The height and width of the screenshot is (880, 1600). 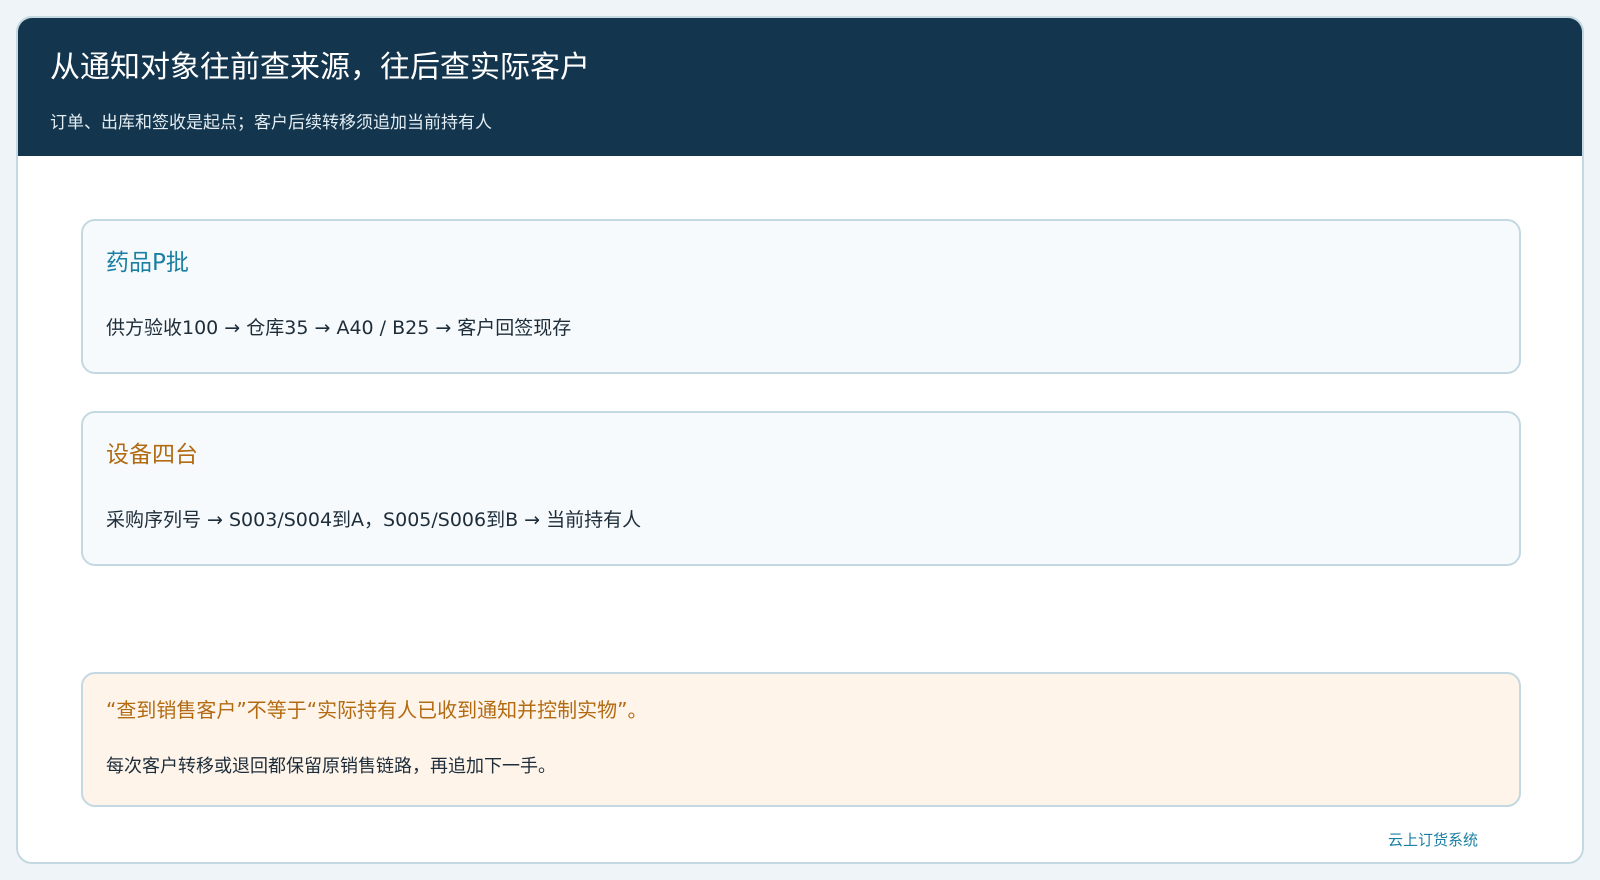 What do you see at coordinates (271, 123) in the screenshot?
I see `page-subtitle: 订单、出库和签收是起点；客户后续转移须追加当前持有人` at bounding box center [271, 123].